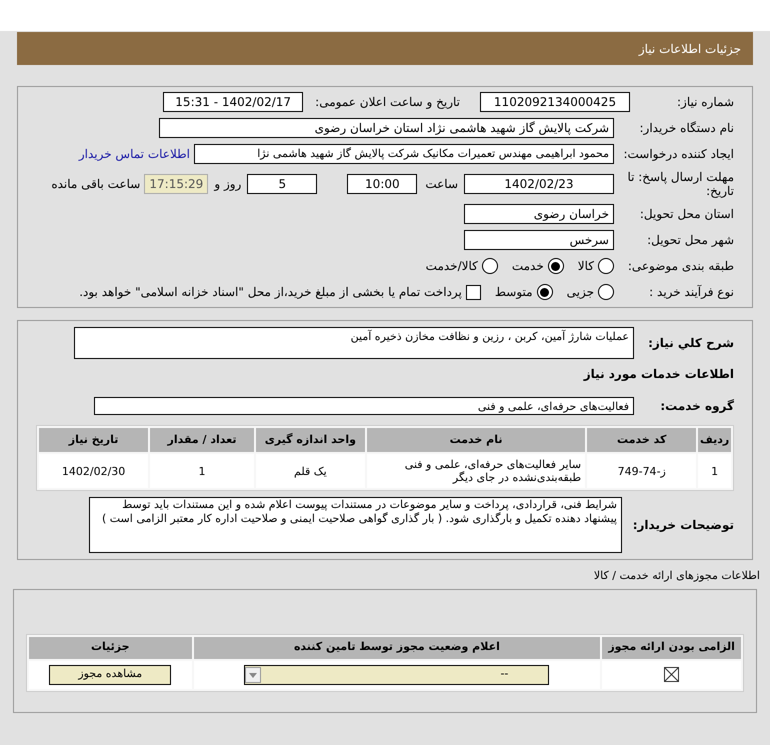 This screenshot has height=745, width=770. Describe the element at coordinates (677, 575) in the screenshot. I see `field-label: اطلاعات مجوزهای ارائه خدمت / کالا` at that location.